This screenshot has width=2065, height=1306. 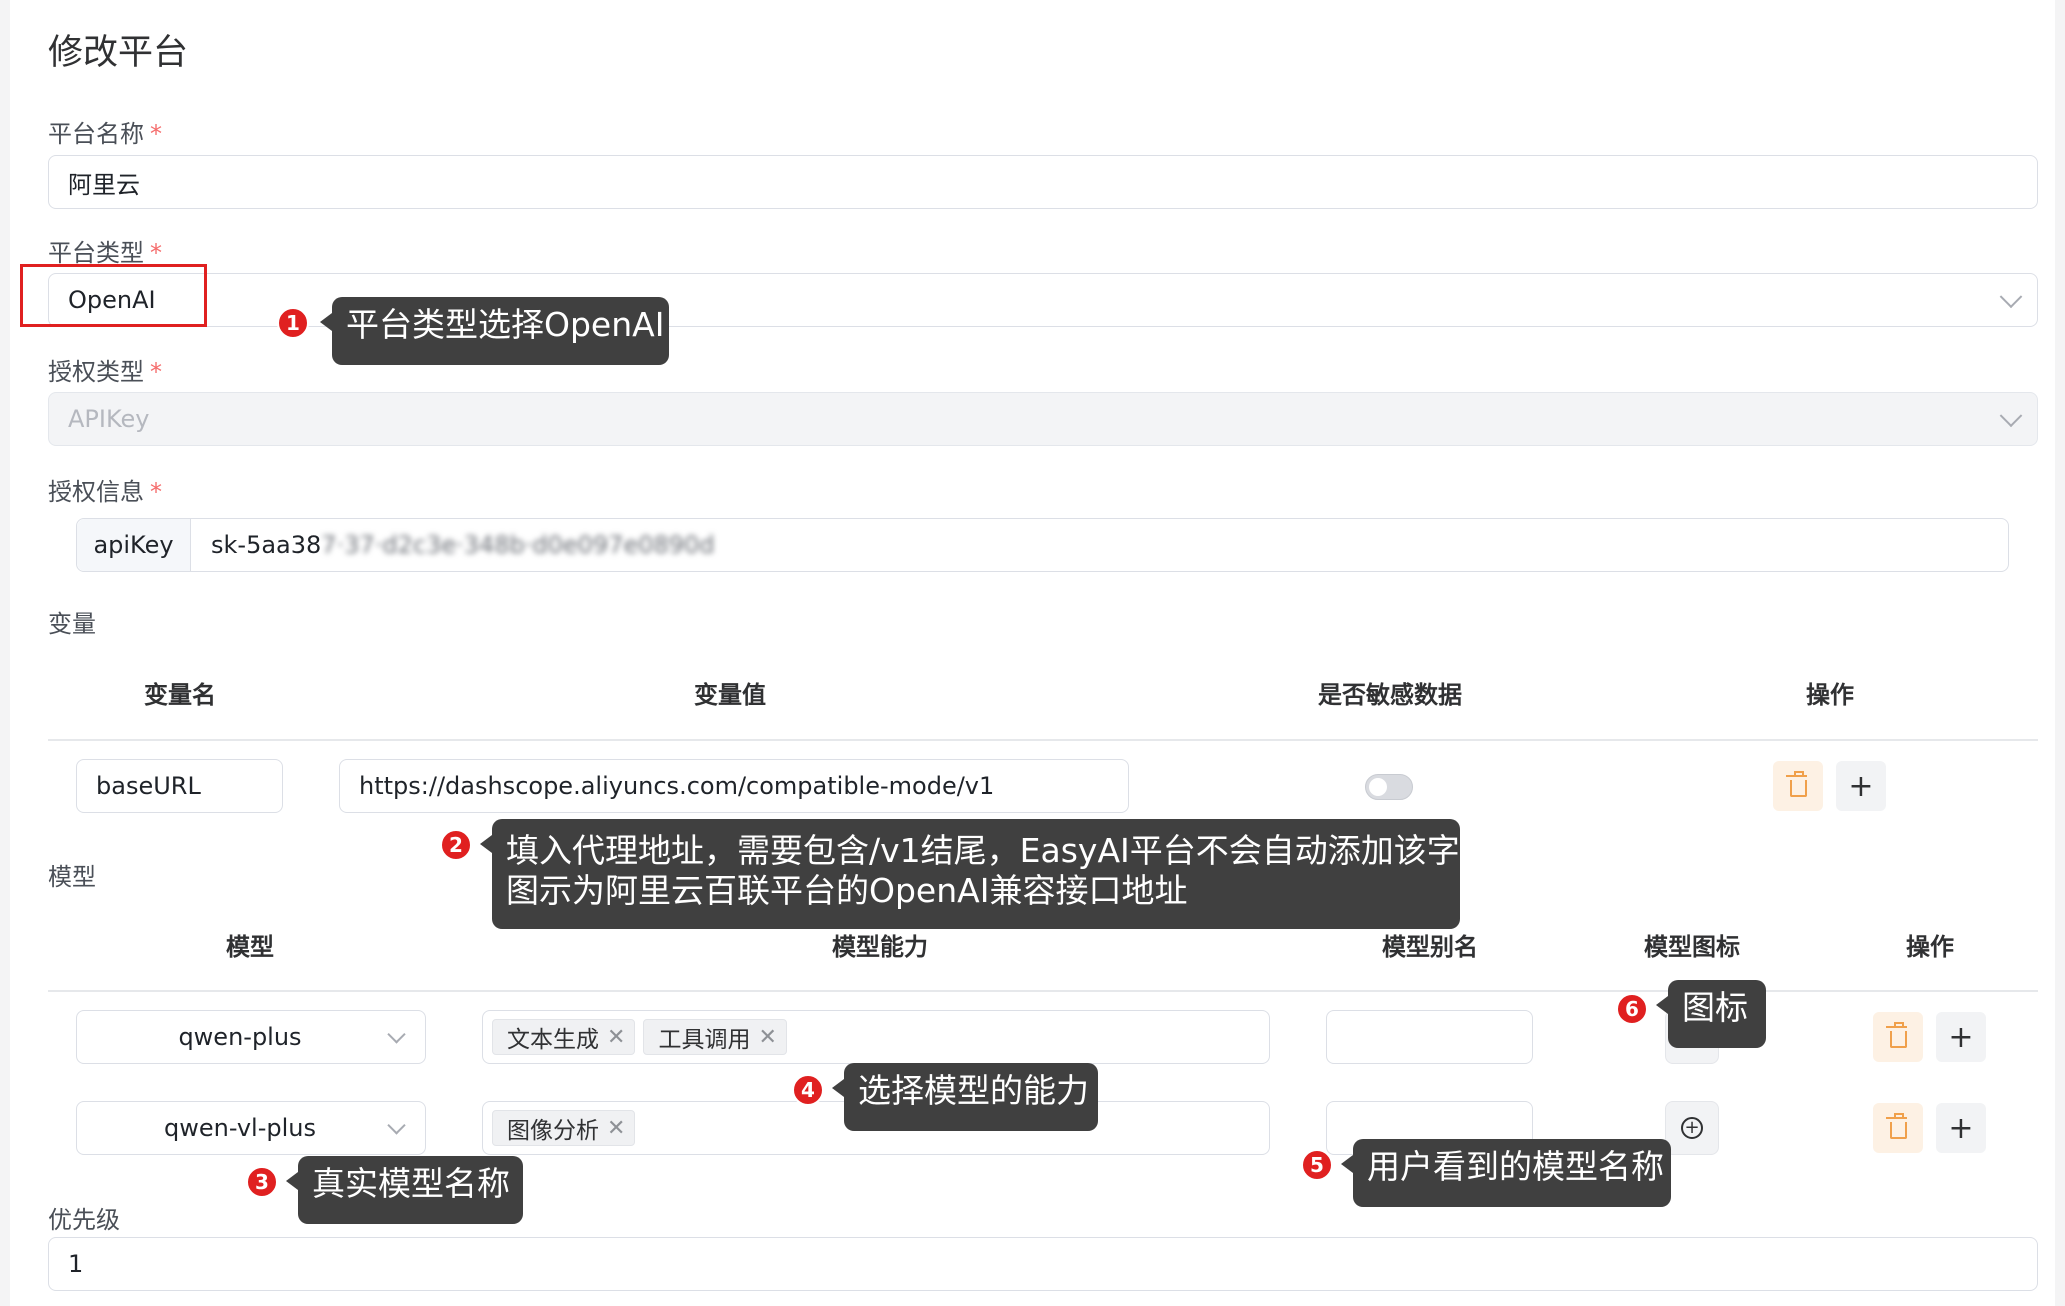 I want to click on auth-type-label: 授权类型 *, so click(x=105, y=369).